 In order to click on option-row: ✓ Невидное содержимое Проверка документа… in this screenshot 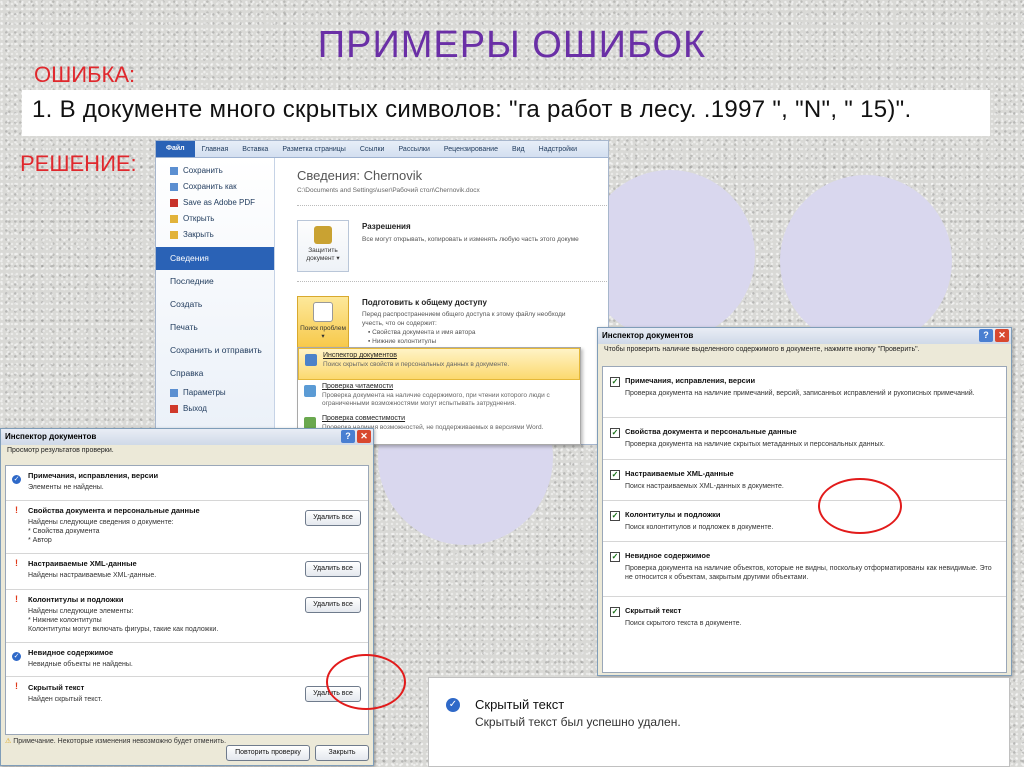, I will do `click(804, 569)`.